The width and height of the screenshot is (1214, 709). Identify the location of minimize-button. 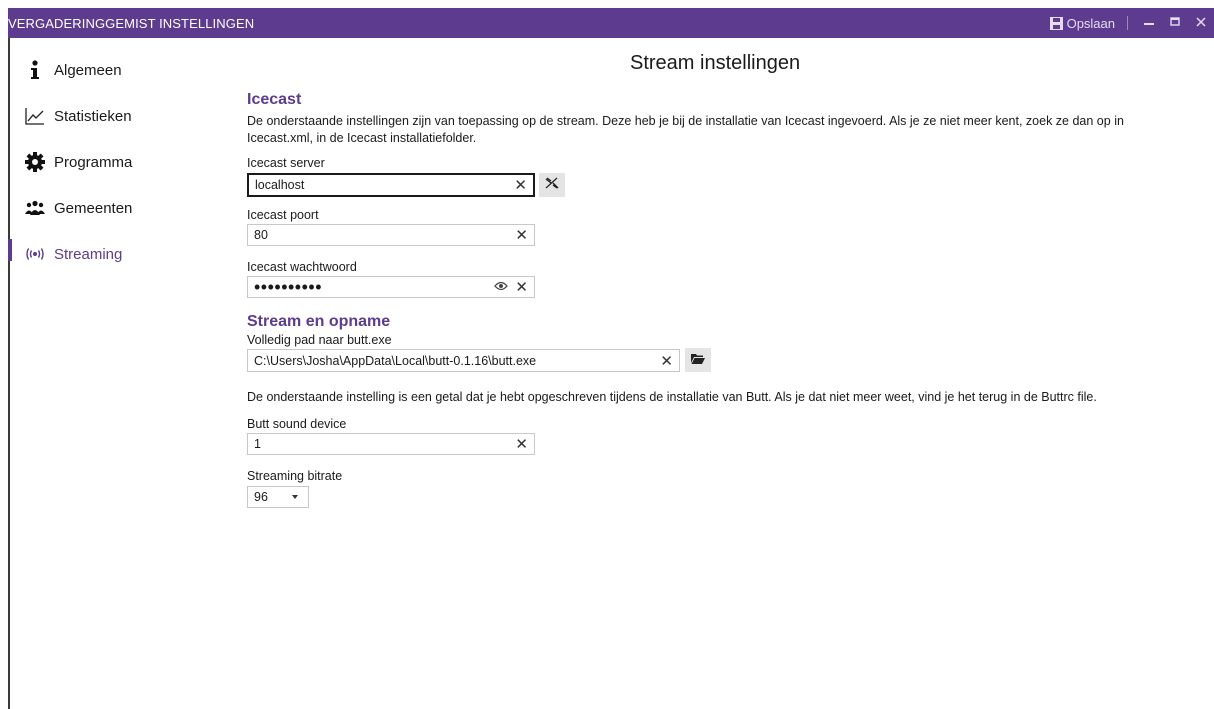
(1149, 23).